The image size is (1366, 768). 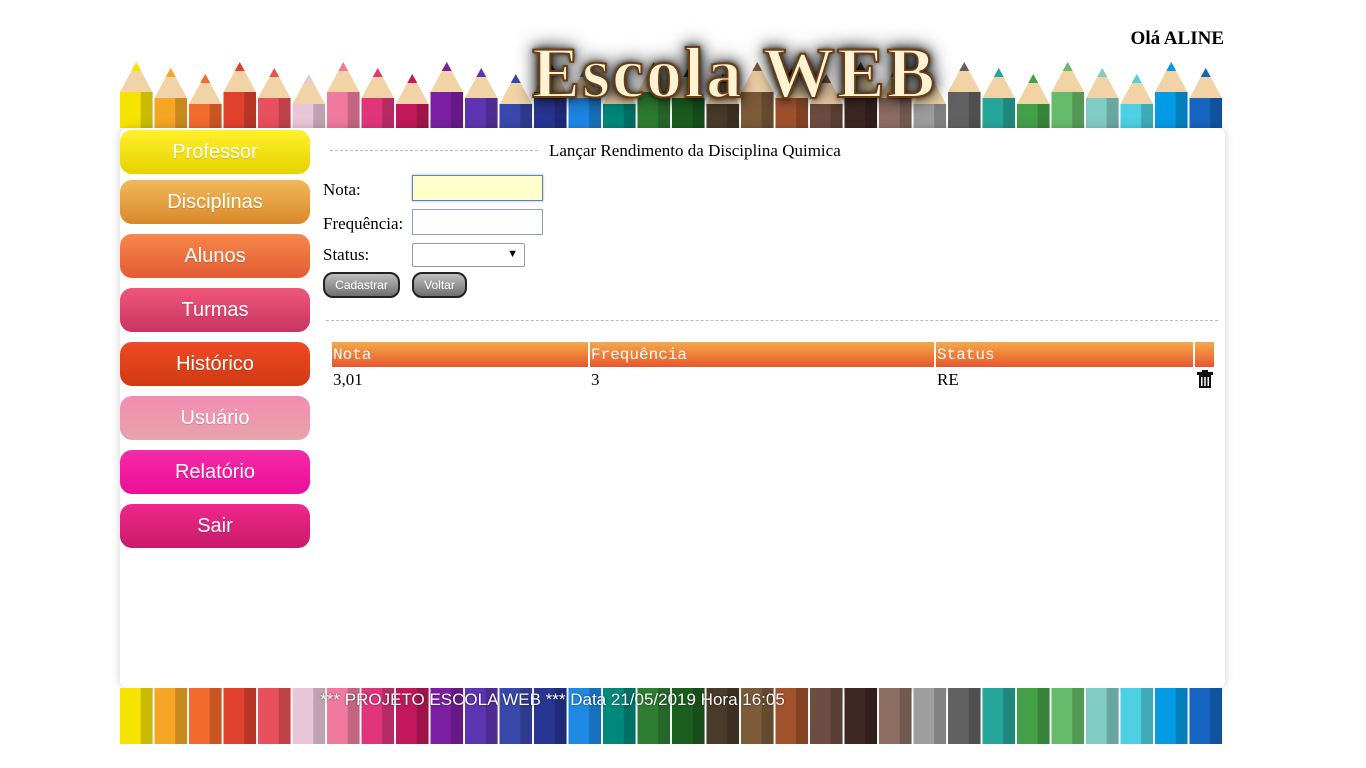 What do you see at coordinates (512, 254) in the screenshot?
I see `dropdown-arrow-icon: ▼` at bounding box center [512, 254].